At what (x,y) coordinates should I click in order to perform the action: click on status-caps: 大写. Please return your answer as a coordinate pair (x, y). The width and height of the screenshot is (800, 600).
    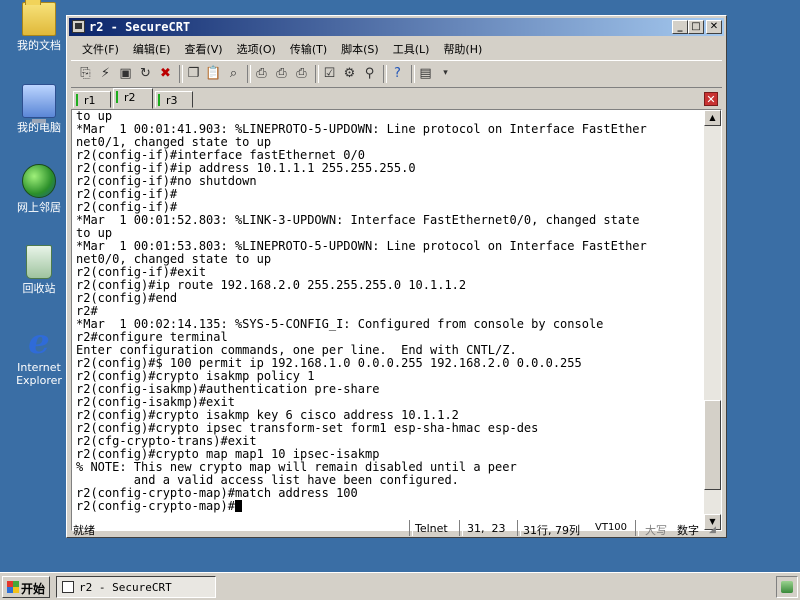
    Looking at the image, I should click on (656, 530).